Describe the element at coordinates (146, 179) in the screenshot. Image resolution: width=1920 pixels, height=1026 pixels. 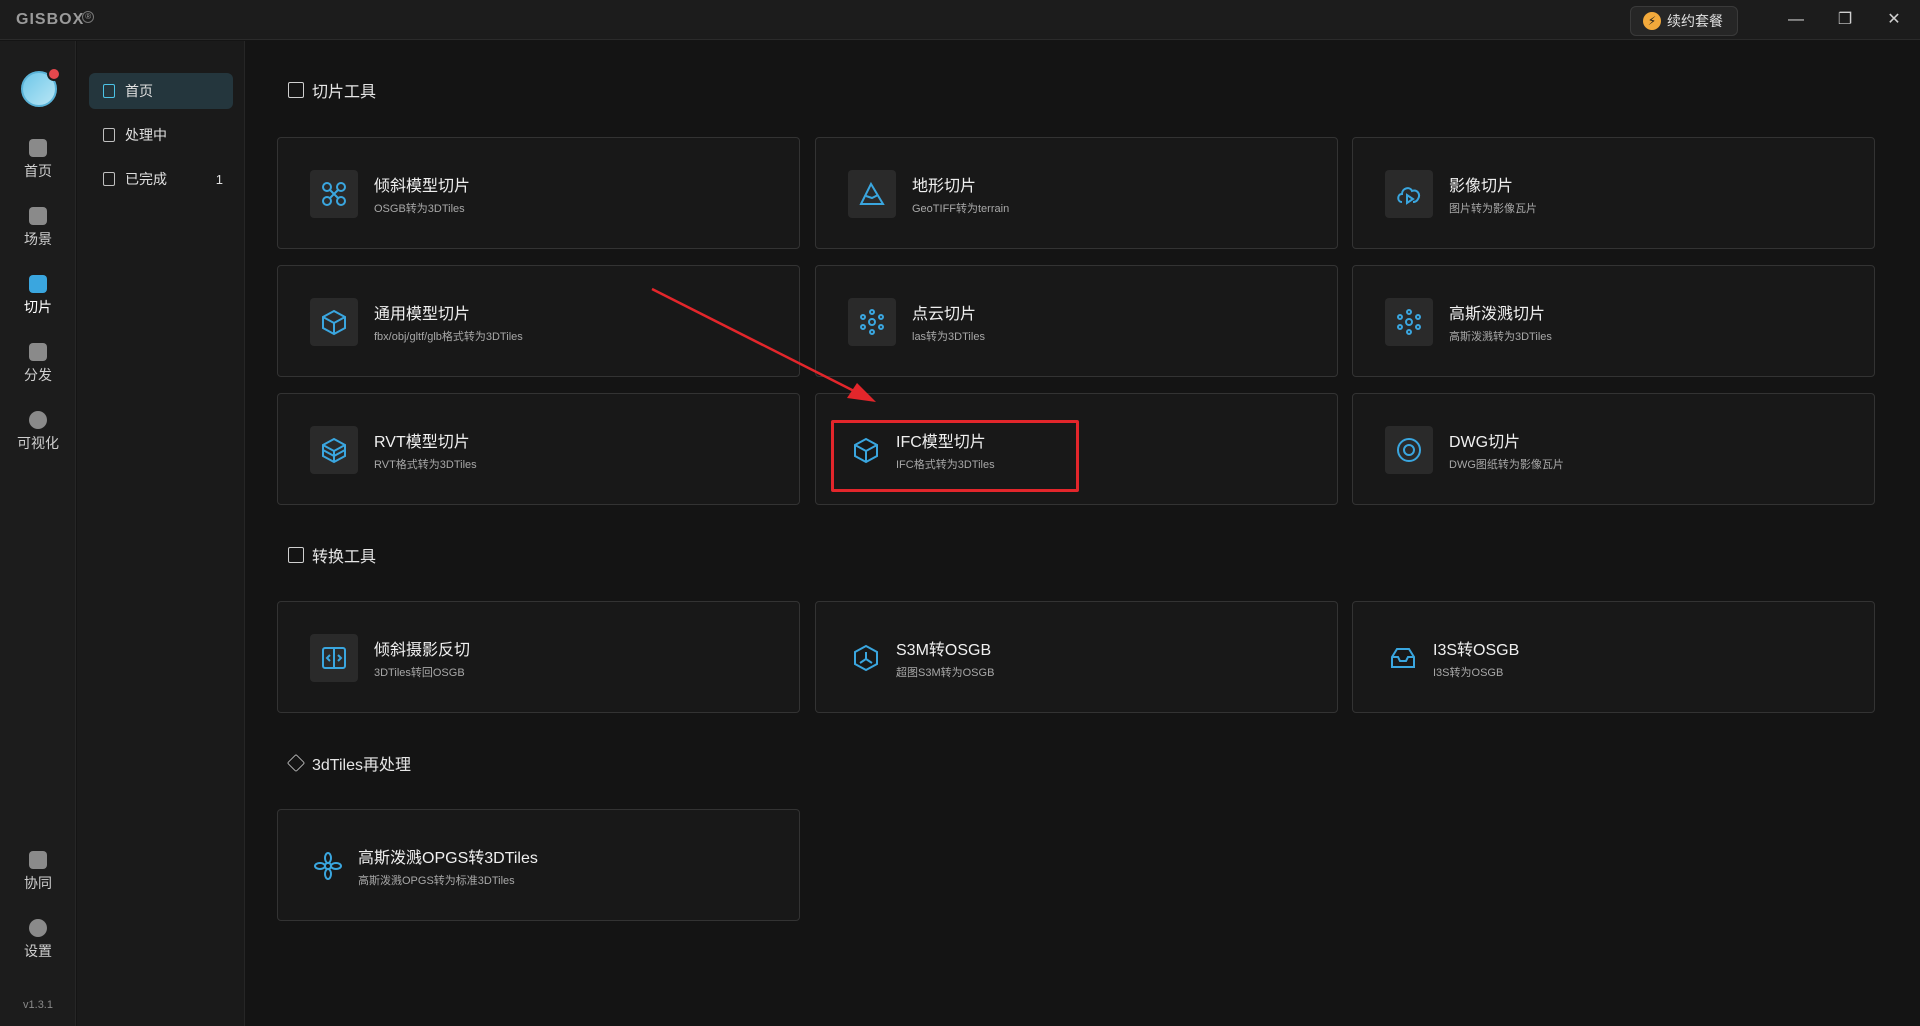
I see `subnav-completed-label: 已完成` at that location.